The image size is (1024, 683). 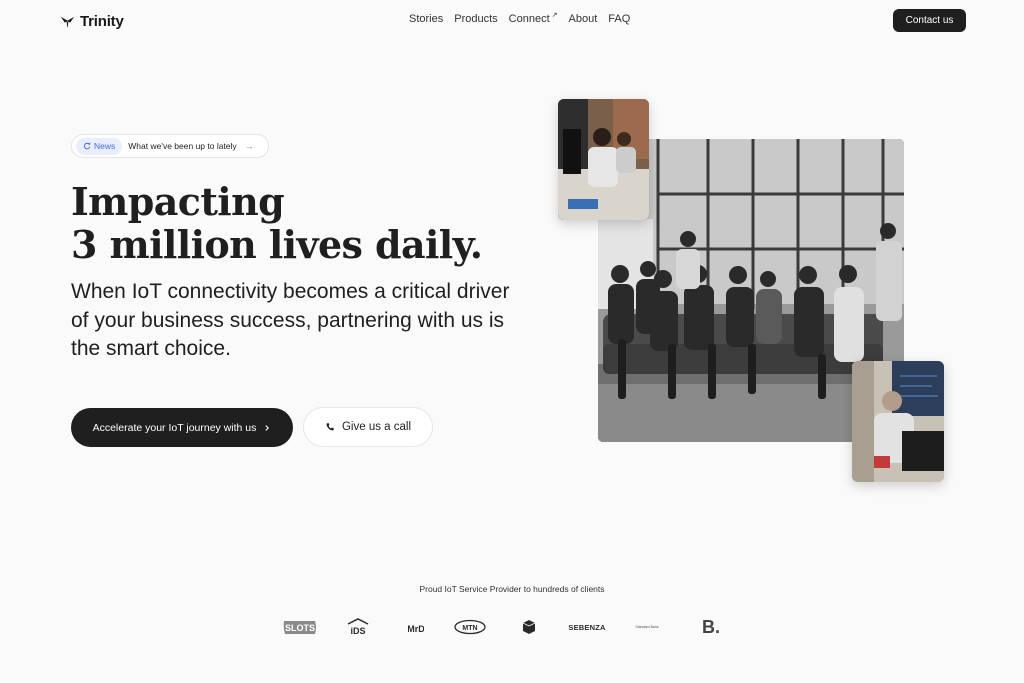 What do you see at coordinates (249, 146) in the screenshot?
I see `arrow-right-icon: →` at bounding box center [249, 146].